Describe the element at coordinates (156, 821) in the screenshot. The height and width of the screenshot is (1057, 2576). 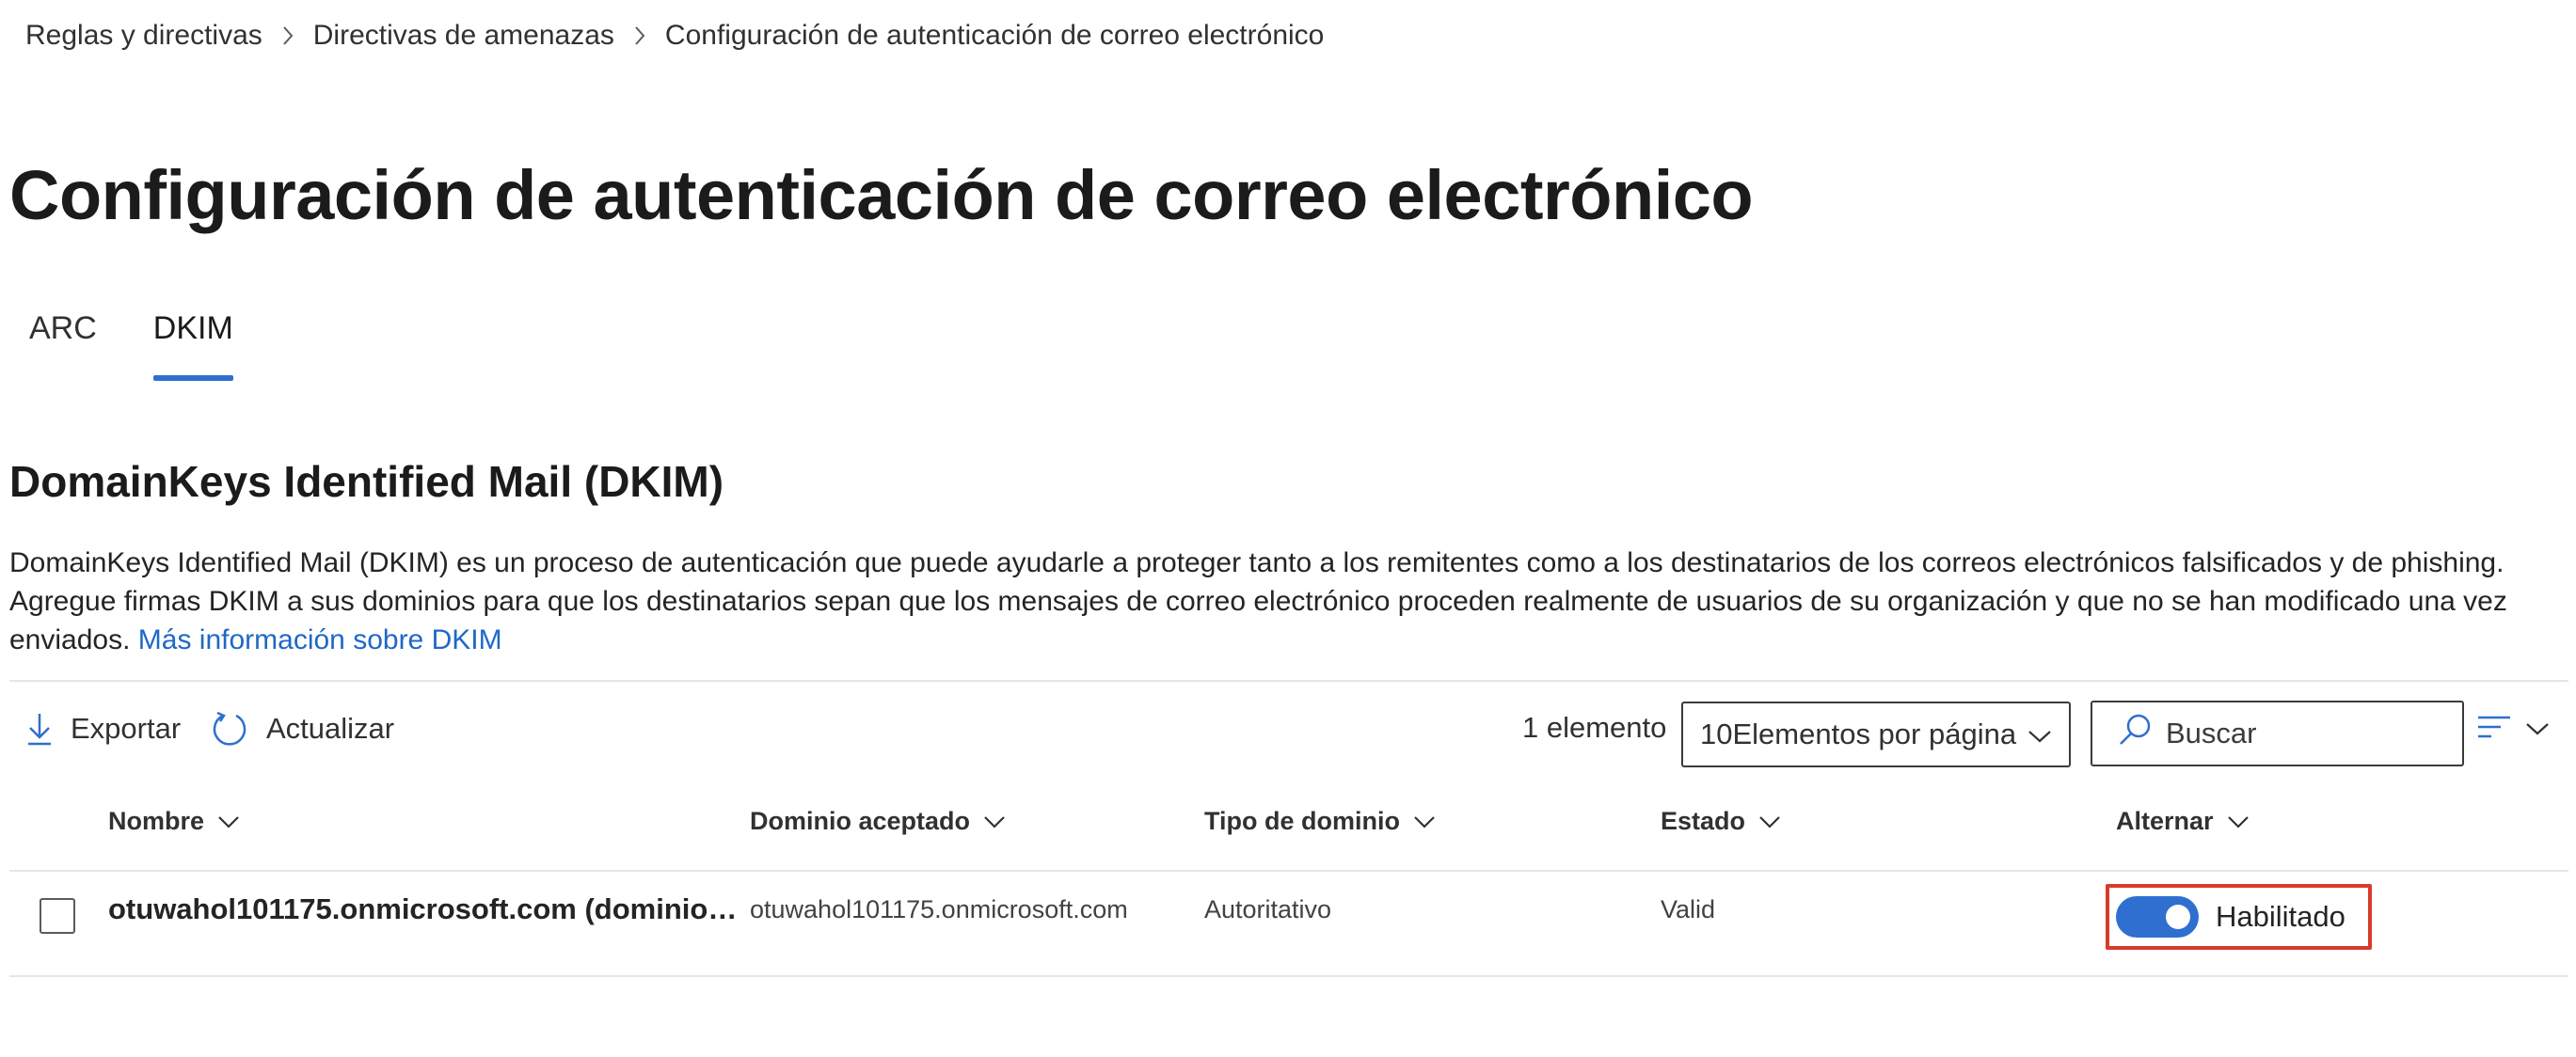
I see `column-header-label: Nombre` at that location.